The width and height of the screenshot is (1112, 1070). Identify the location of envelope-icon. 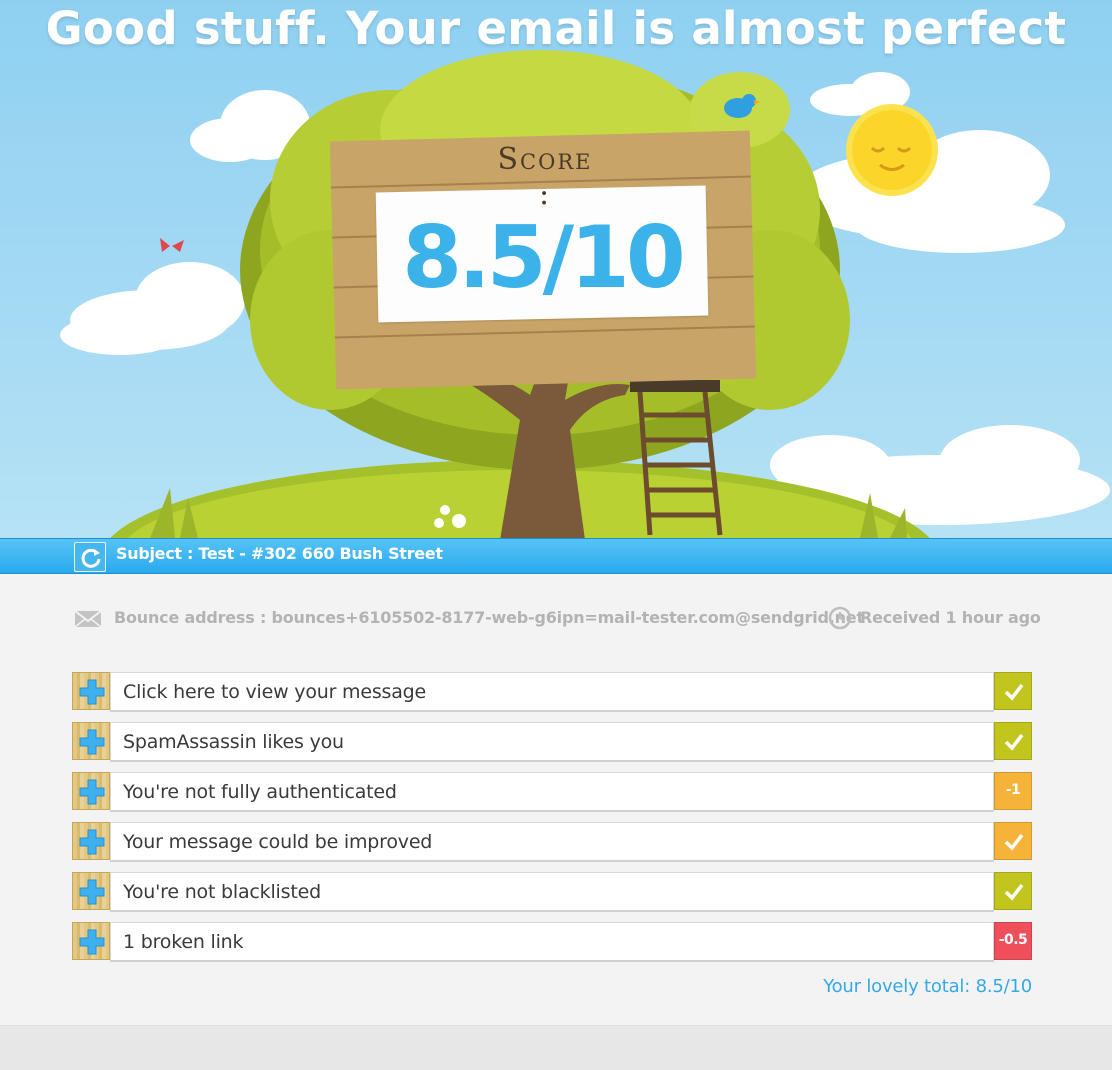
(88, 619).